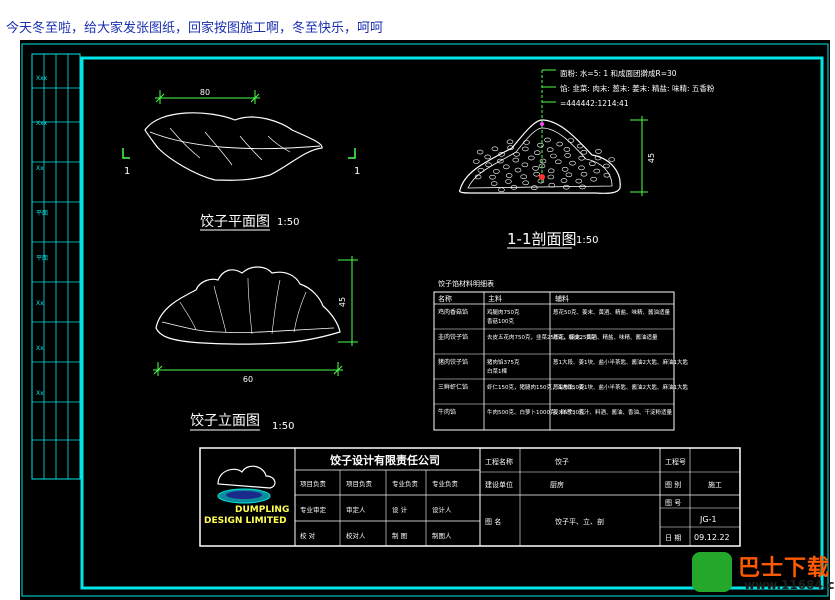  What do you see at coordinates (453, 337) in the screenshot?
I see `table-cell-name: 韭肉饺子馅` at bounding box center [453, 337].